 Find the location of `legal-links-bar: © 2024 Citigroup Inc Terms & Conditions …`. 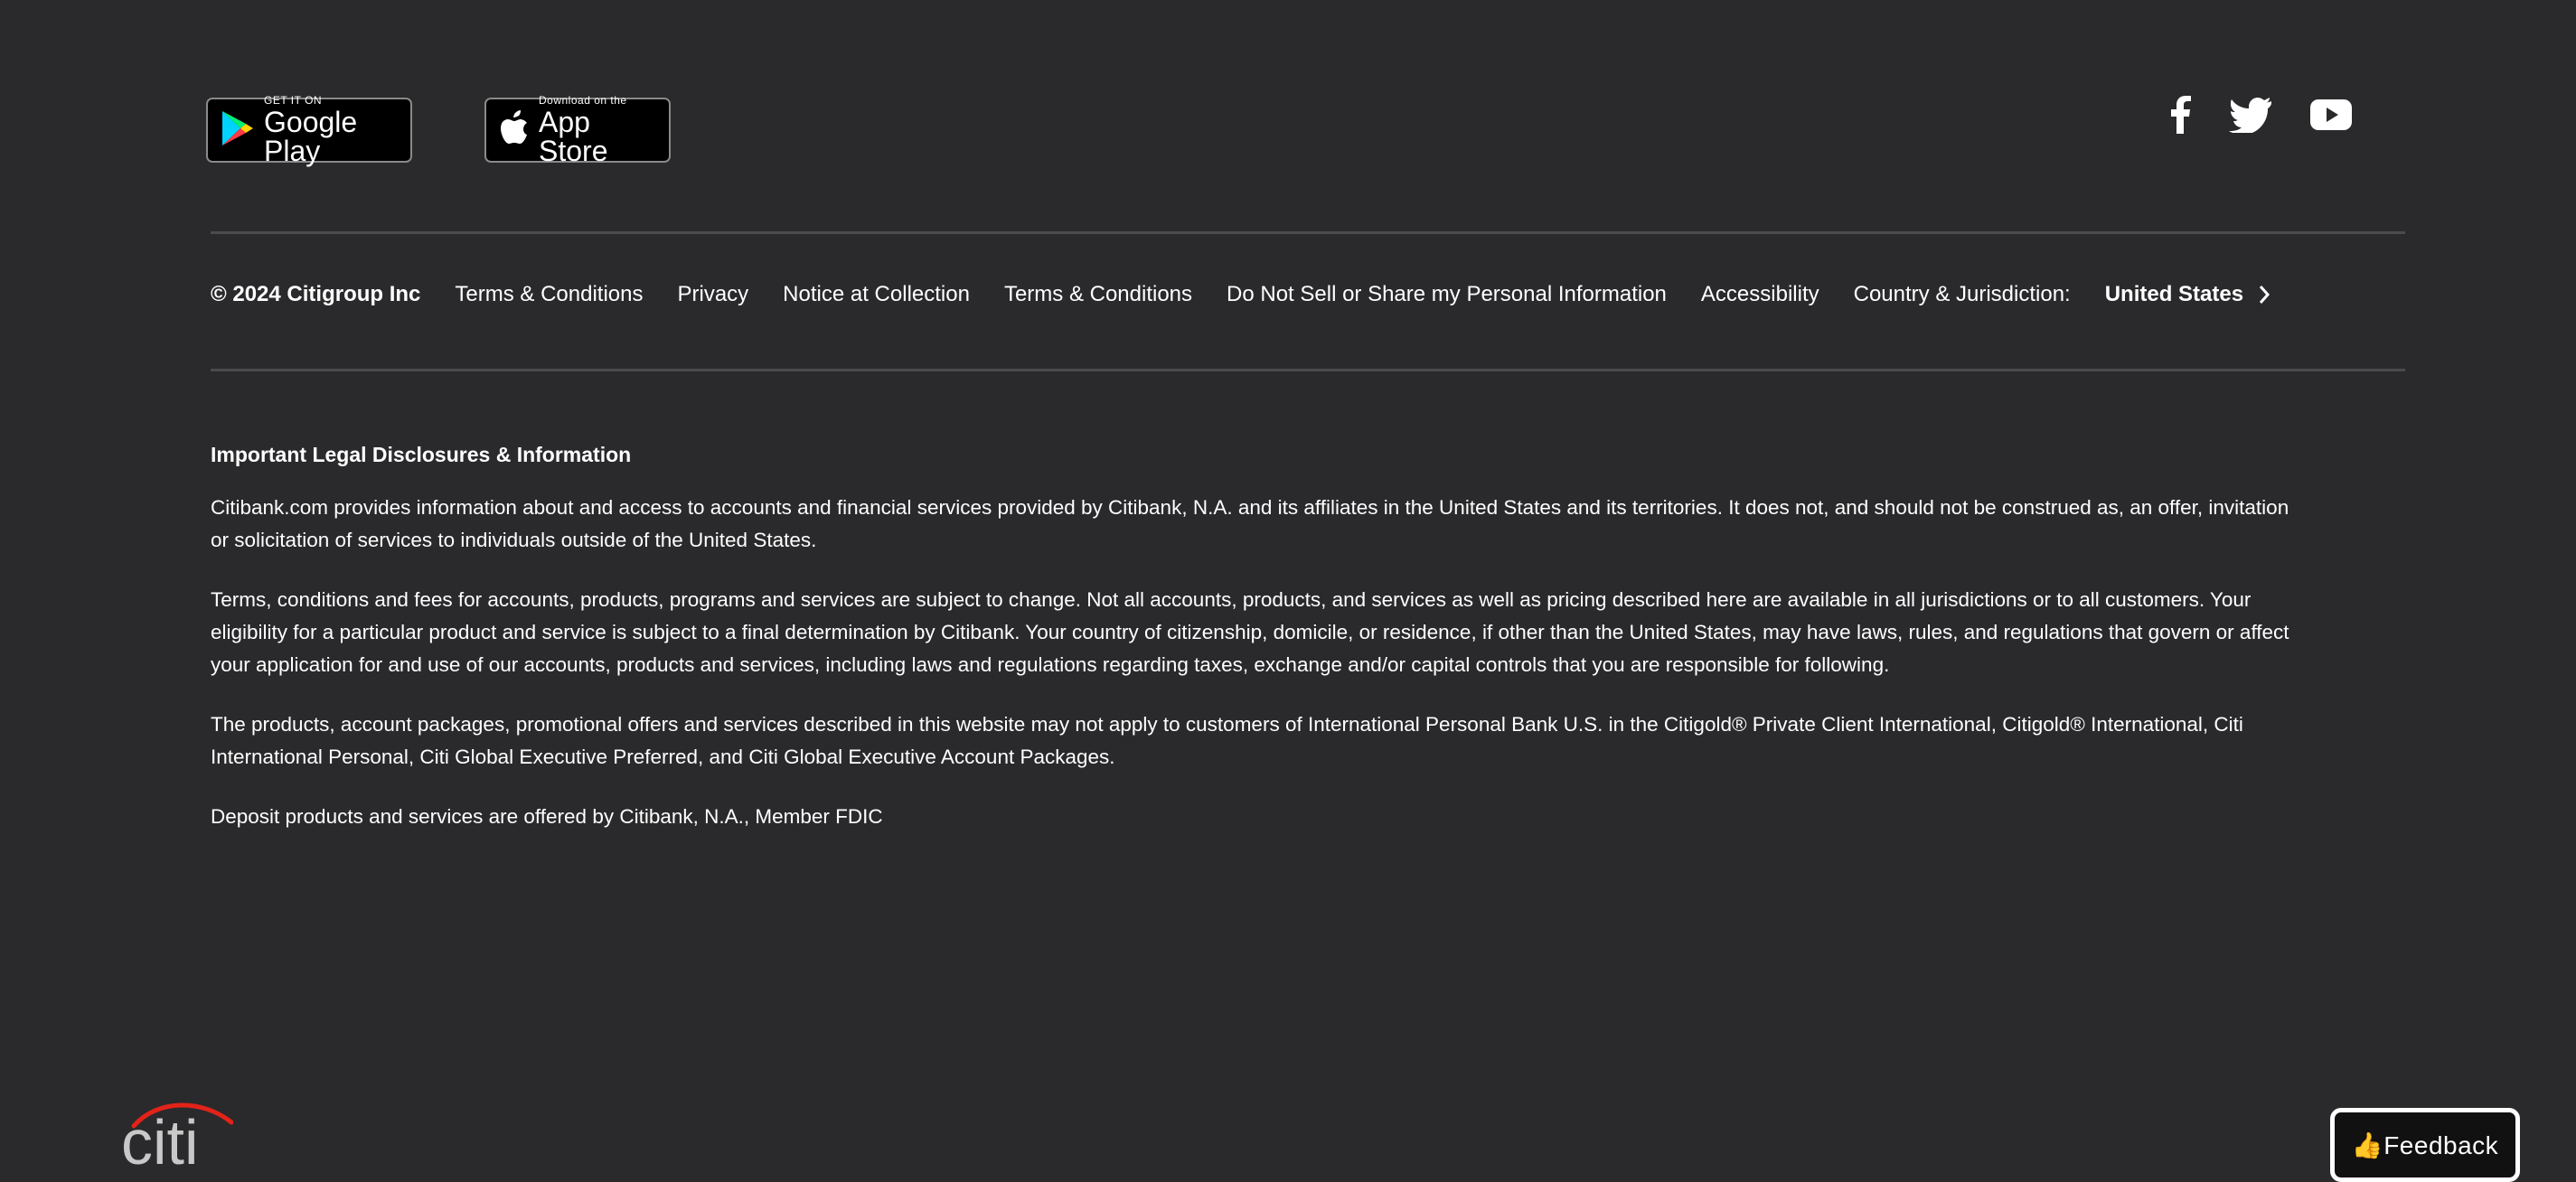

legal-links-bar: © 2024 Citigroup Inc Terms & Conditions … is located at coordinates (1241, 294).